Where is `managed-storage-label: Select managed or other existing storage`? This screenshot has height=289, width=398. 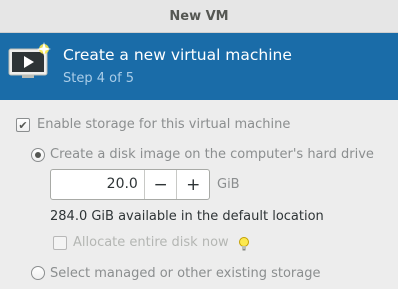 managed-storage-label: Select managed or other existing storage is located at coordinates (185, 273).